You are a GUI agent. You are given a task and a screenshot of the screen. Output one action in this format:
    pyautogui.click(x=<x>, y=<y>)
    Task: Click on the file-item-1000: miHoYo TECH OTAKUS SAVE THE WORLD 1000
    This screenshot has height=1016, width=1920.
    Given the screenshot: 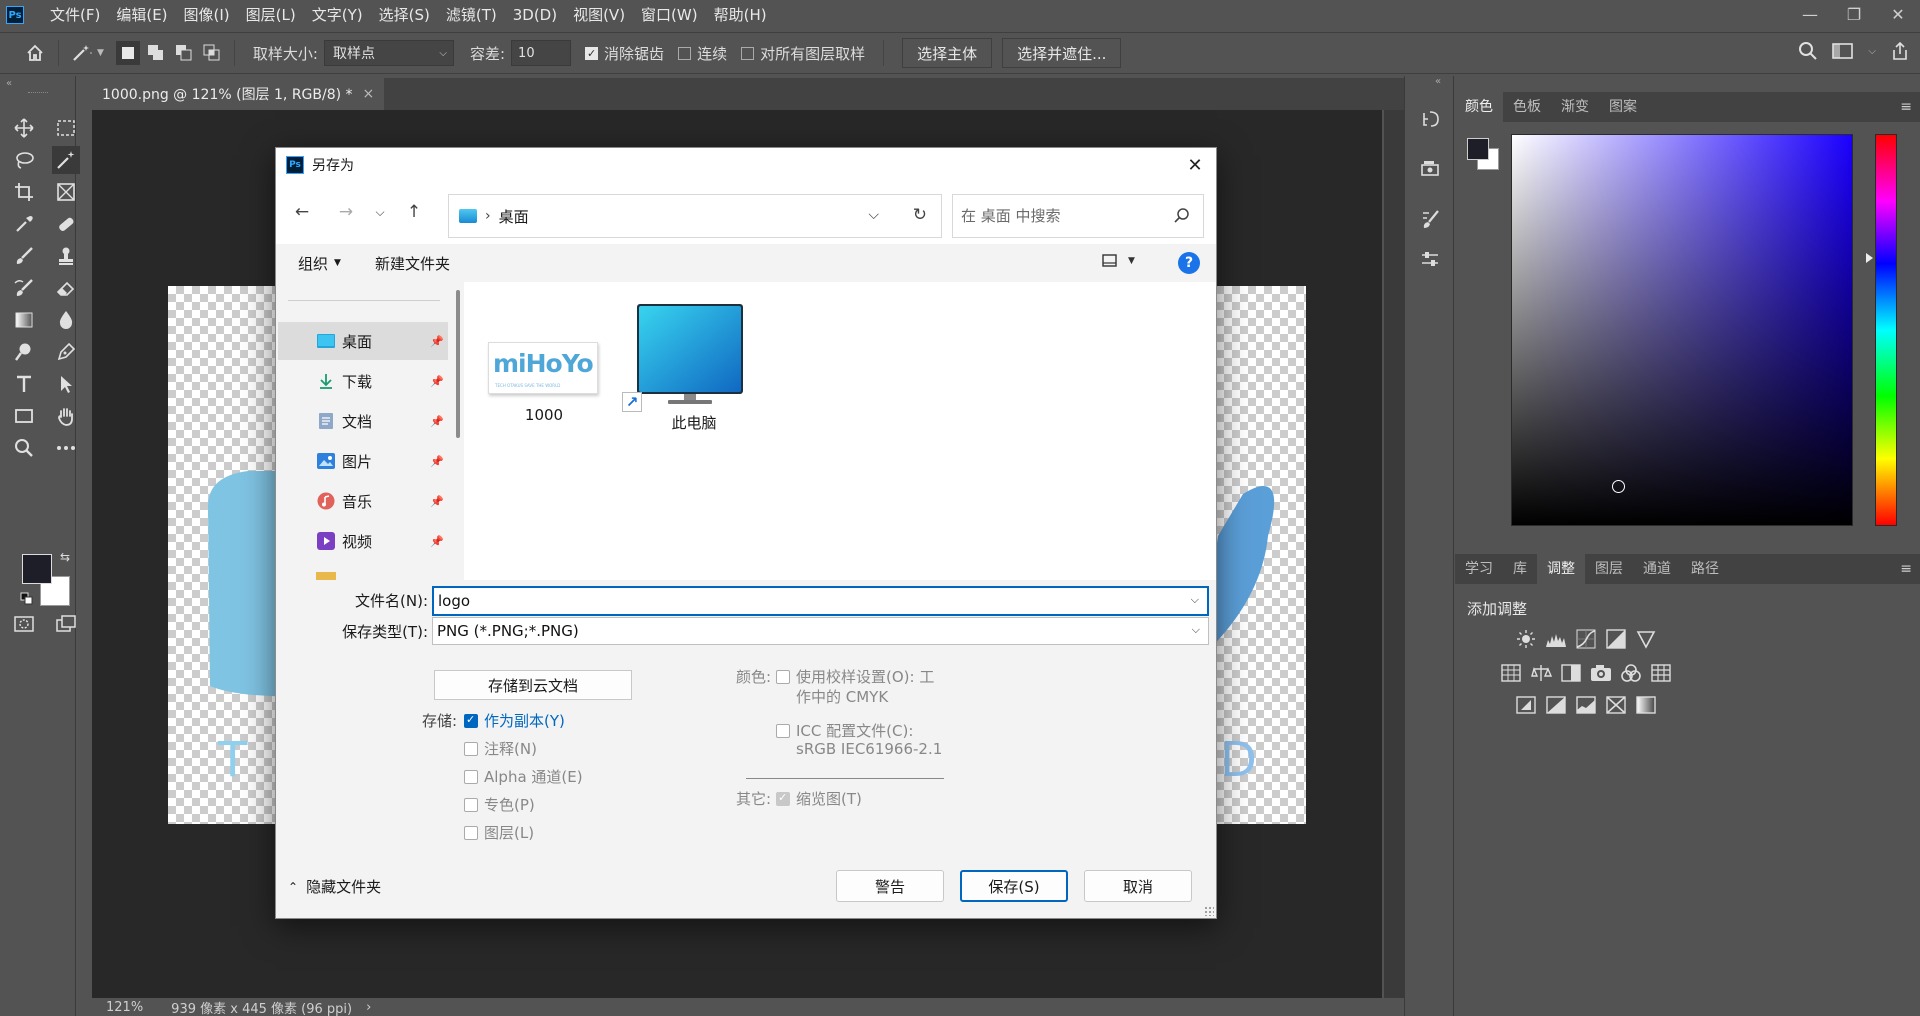 What is the action you would take?
    pyautogui.click(x=544, y=387)
    